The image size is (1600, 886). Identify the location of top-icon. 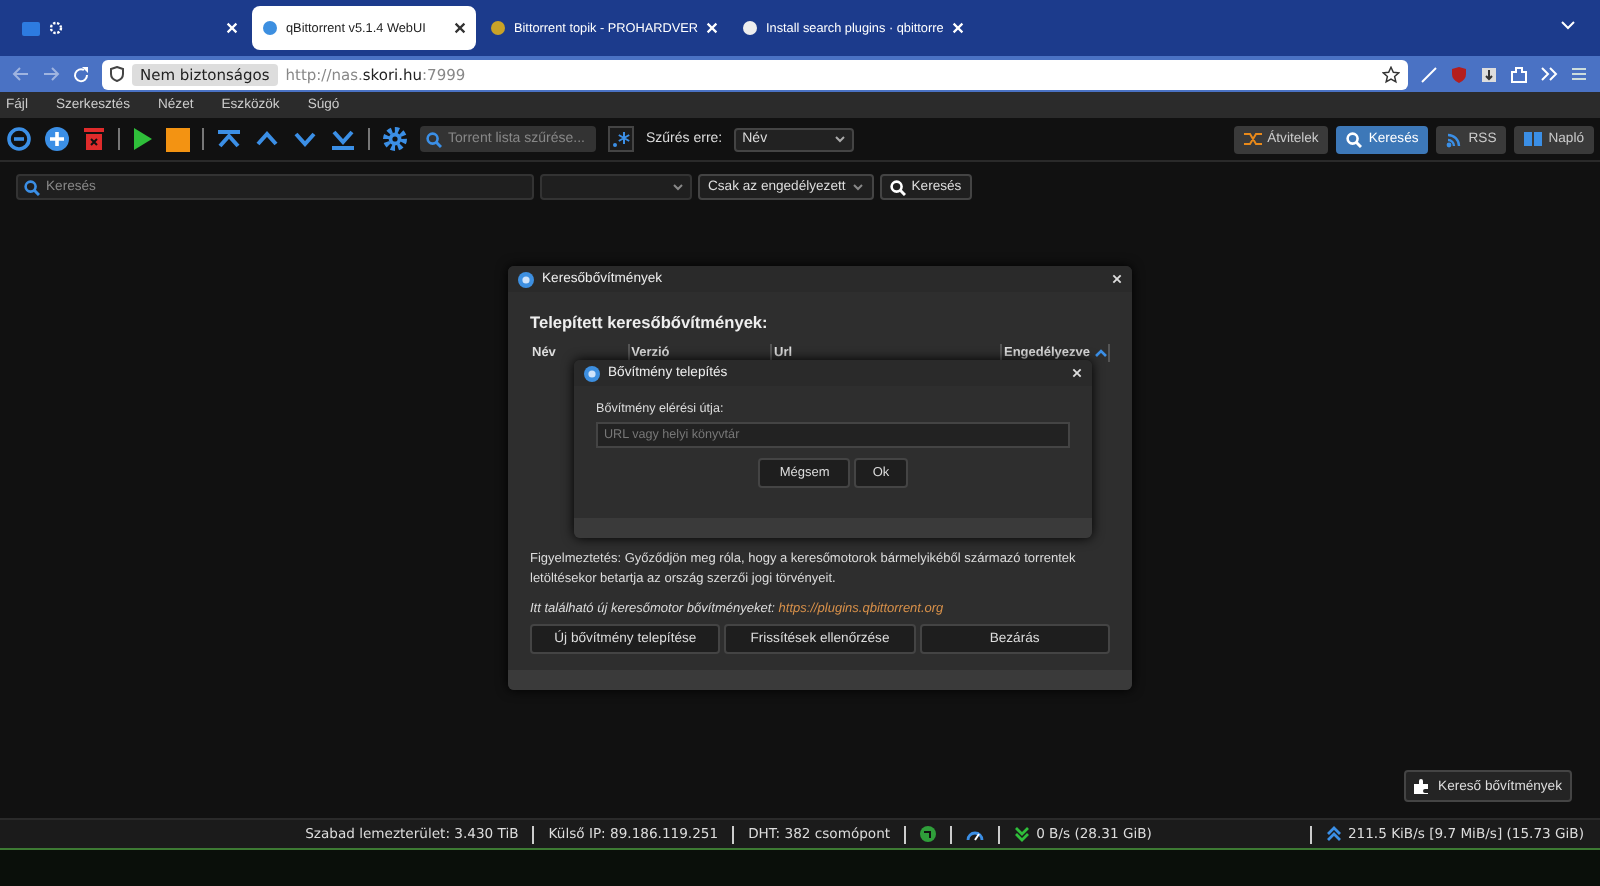
(229, 139).